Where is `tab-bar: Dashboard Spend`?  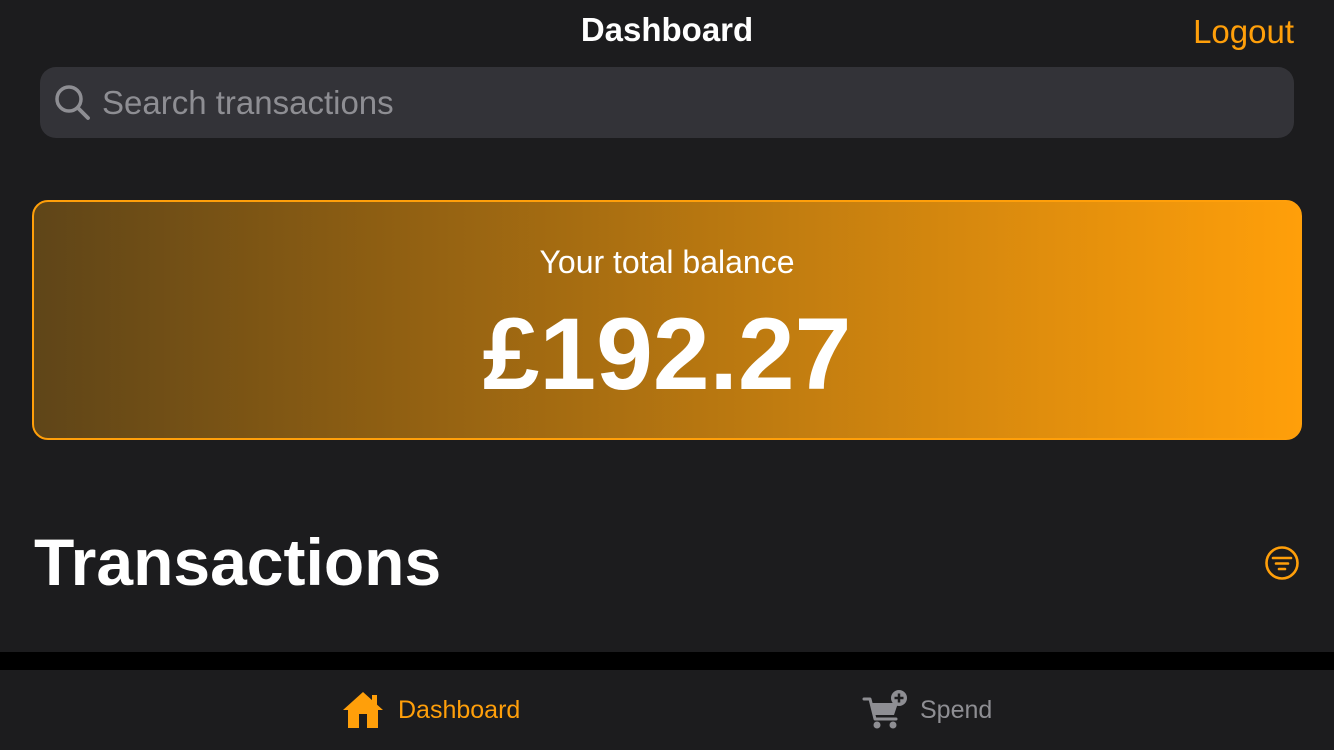
tab-bar: Dashboard Spend is located at coordinates (667, 710).